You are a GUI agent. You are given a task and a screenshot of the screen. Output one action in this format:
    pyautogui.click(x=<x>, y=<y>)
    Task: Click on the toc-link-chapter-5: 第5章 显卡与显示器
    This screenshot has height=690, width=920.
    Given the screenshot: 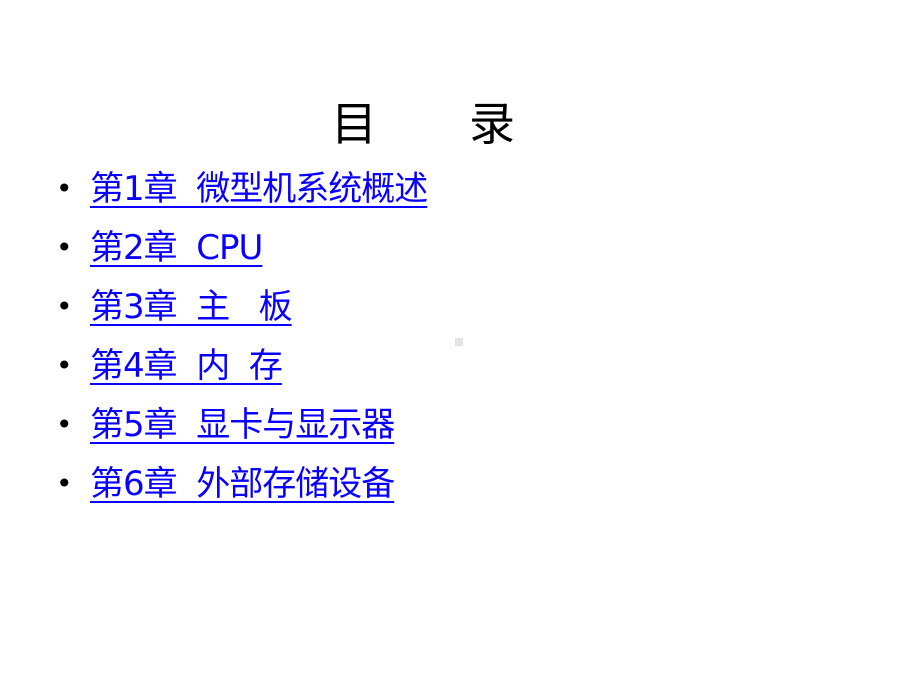 What is the action you would take?
    pyautogui.click(x=242, y=425)
    